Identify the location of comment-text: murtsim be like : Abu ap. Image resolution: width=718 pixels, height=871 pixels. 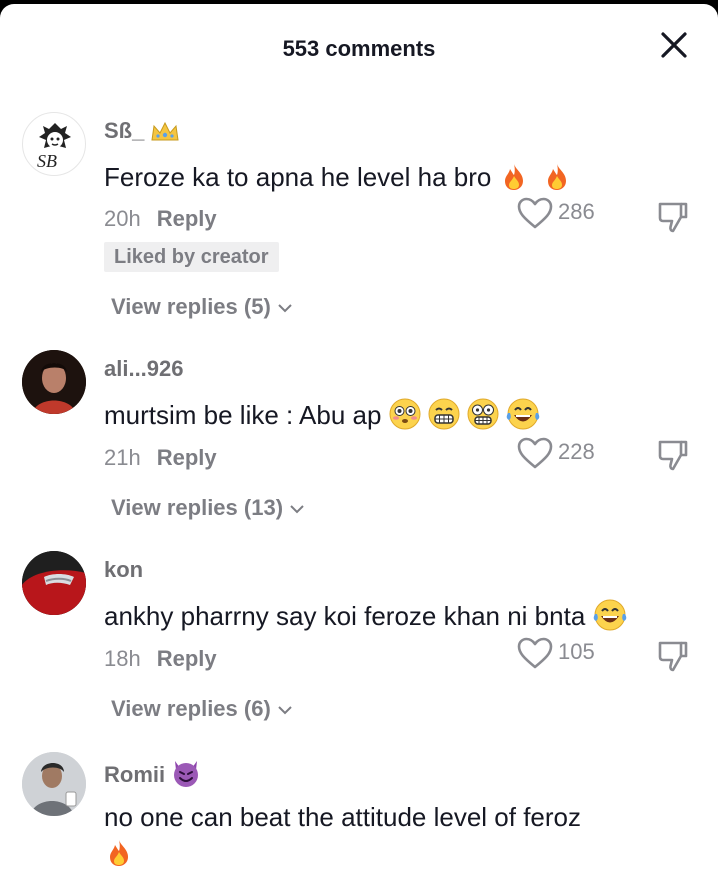
(404, 415).